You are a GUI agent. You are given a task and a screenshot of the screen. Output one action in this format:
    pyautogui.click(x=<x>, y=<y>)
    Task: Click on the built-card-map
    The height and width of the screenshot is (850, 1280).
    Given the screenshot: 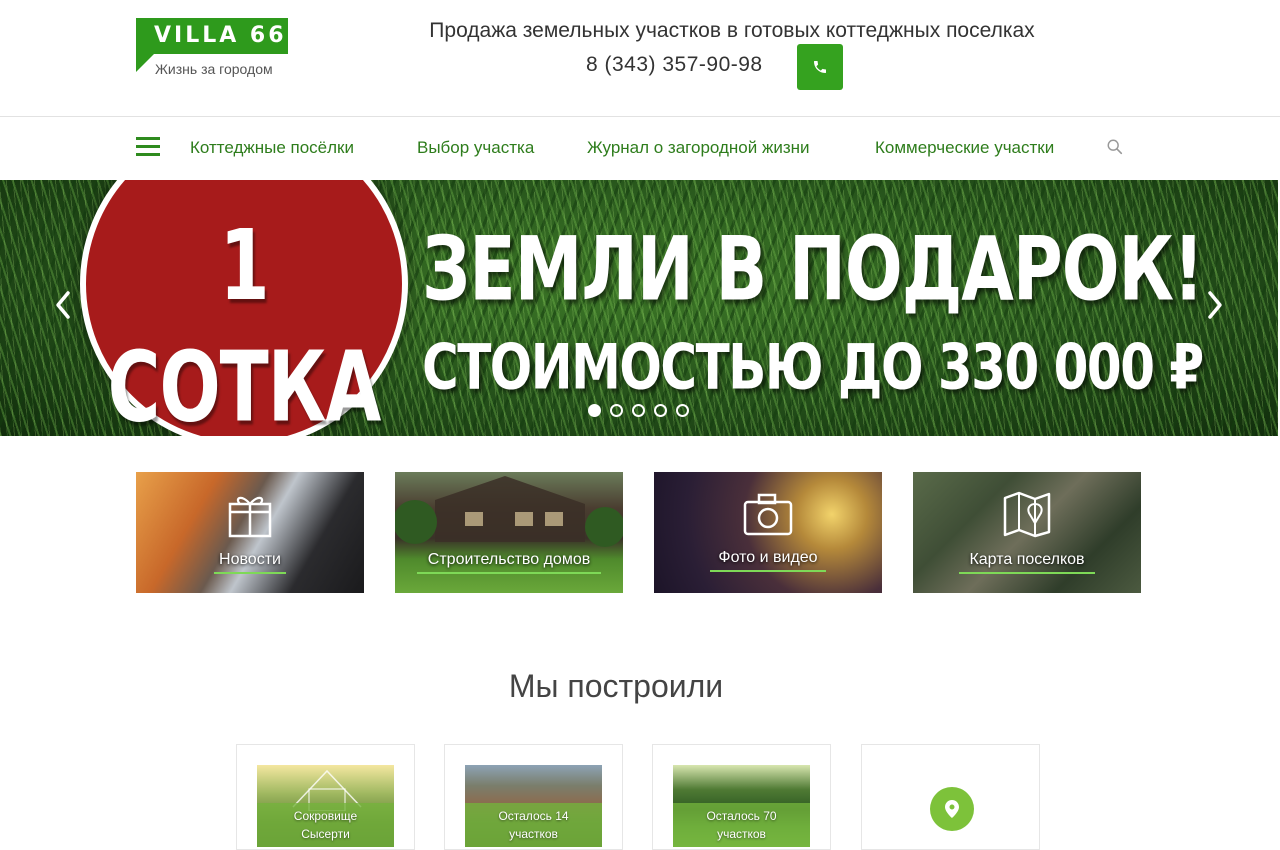 What is the action you would take?
    pyautogui.click(x=950, y=797)
    